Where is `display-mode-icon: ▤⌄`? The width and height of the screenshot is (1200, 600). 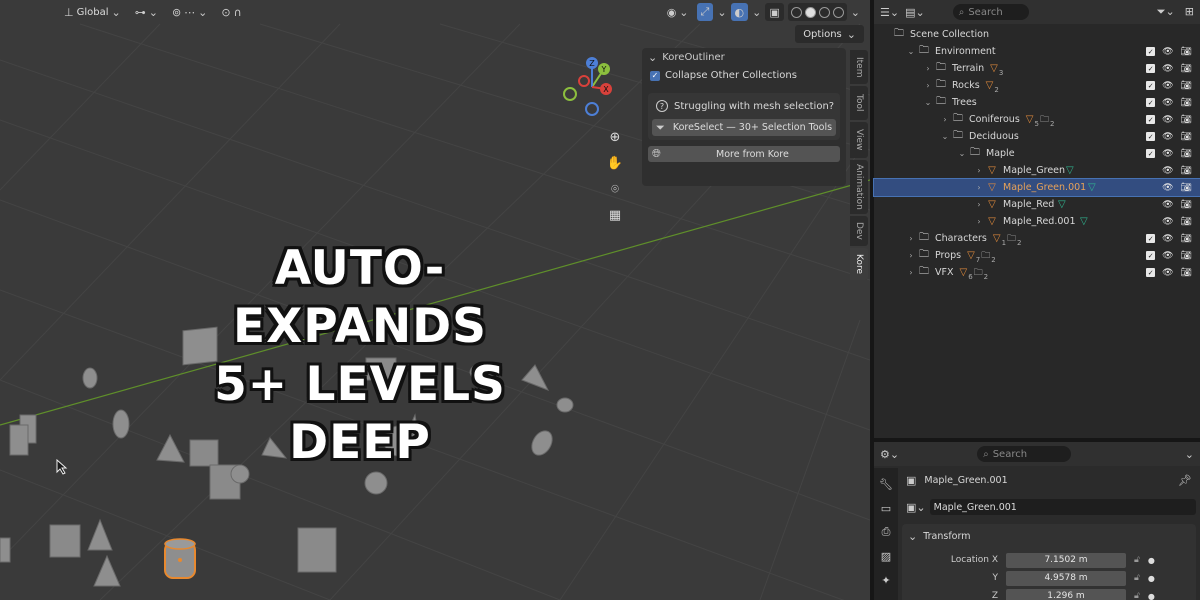 display-mode-icon: ▤⌄ is located at coordinates (915, 12).